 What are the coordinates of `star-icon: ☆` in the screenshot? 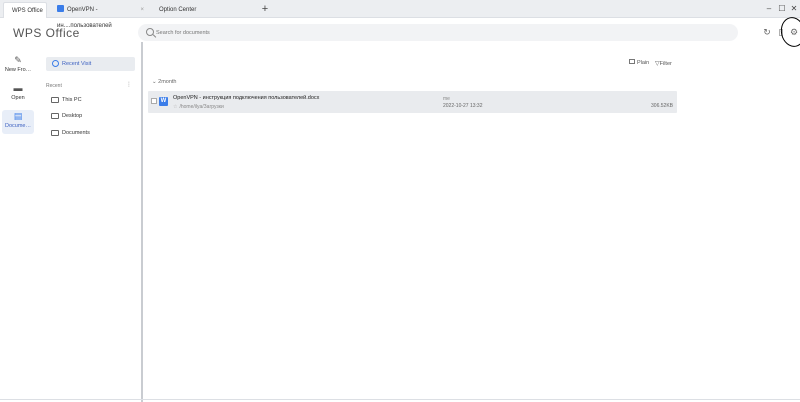 It's located at (175, 107).